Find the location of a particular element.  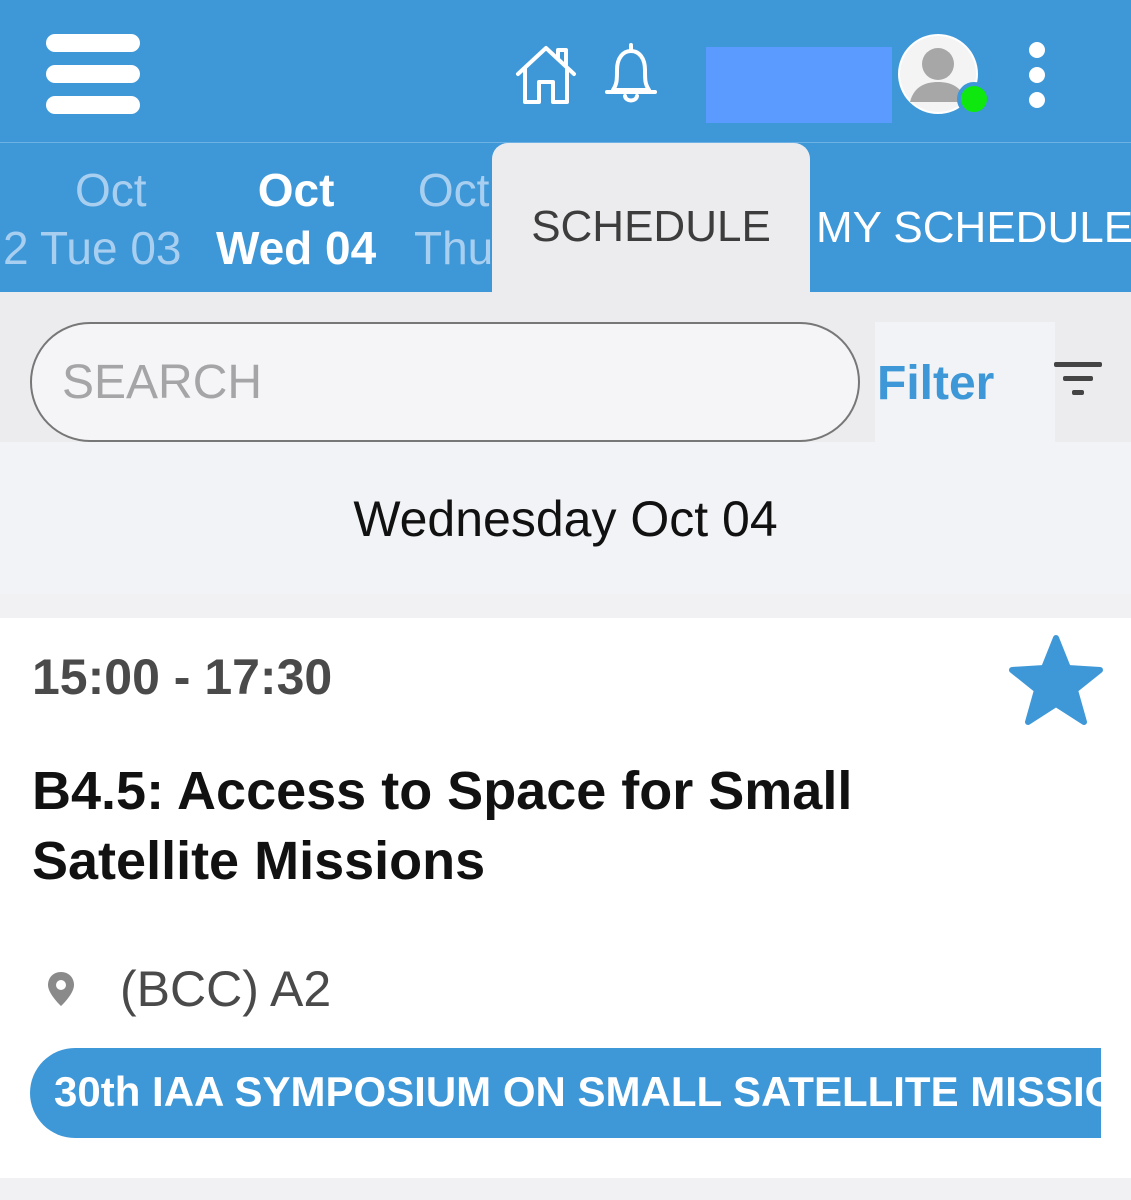

top-app-bar is located at coordinates (565, 71).